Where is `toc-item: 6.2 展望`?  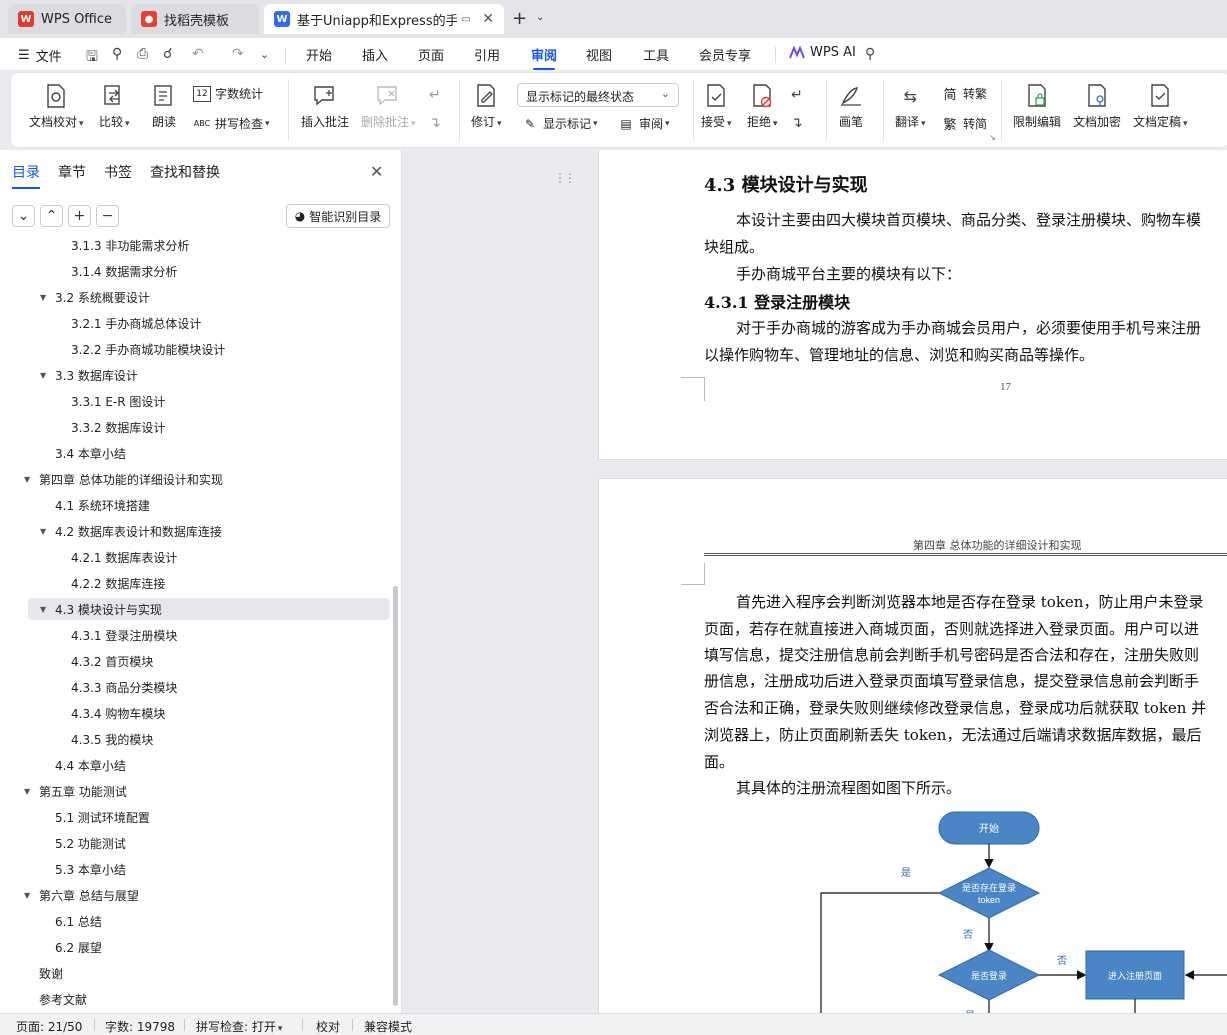 toc-item: 6.2 展望 is located at coordinates (78, 947).